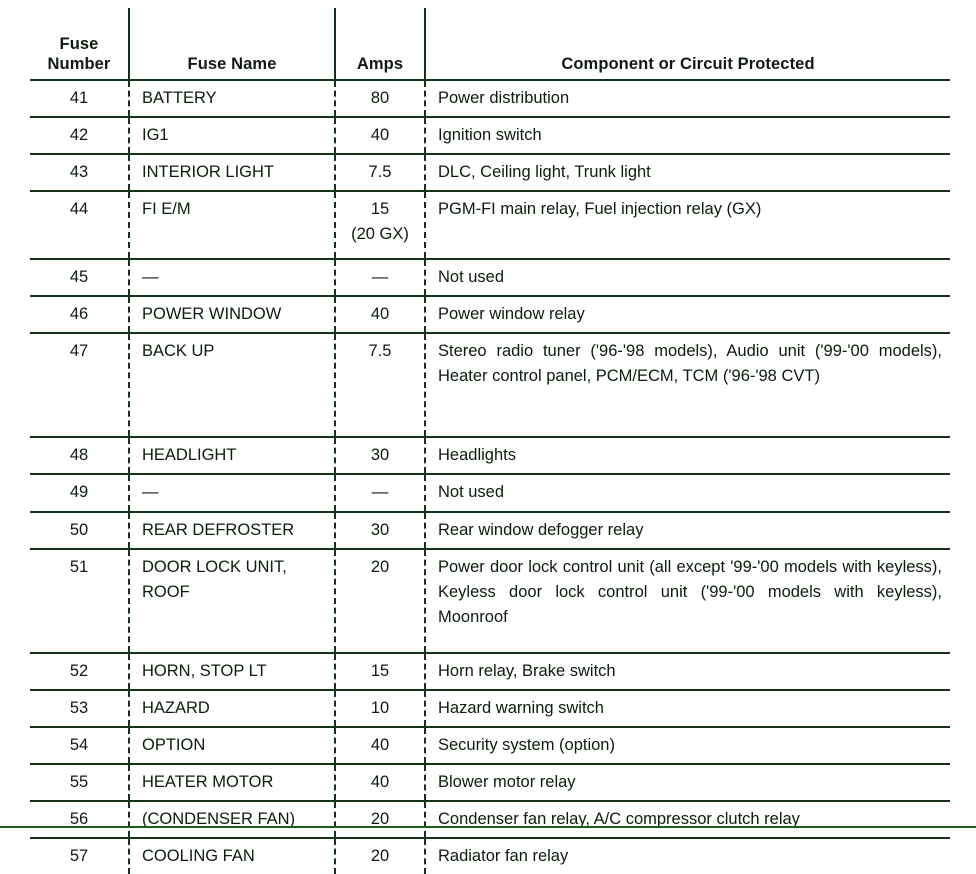 The width and height of the screenshot is (976, 874). Describe the element at coordinates (231, 820) in the screenshot. I see `cell-fuse-name: (CONDENSER FAN)` at that location.